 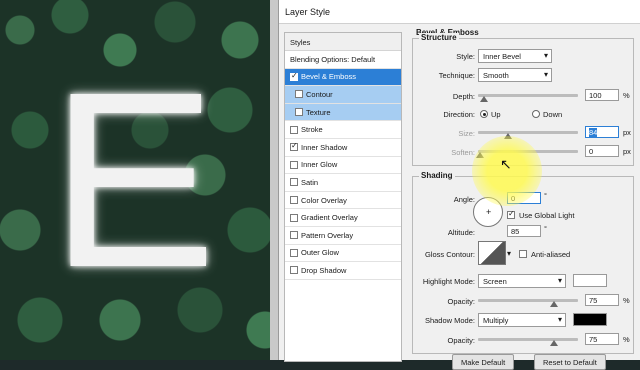 What do you see at coordinates (466, 133) in the screenshot?
I see `size-label: Size:` at bounding box center [466, 133].